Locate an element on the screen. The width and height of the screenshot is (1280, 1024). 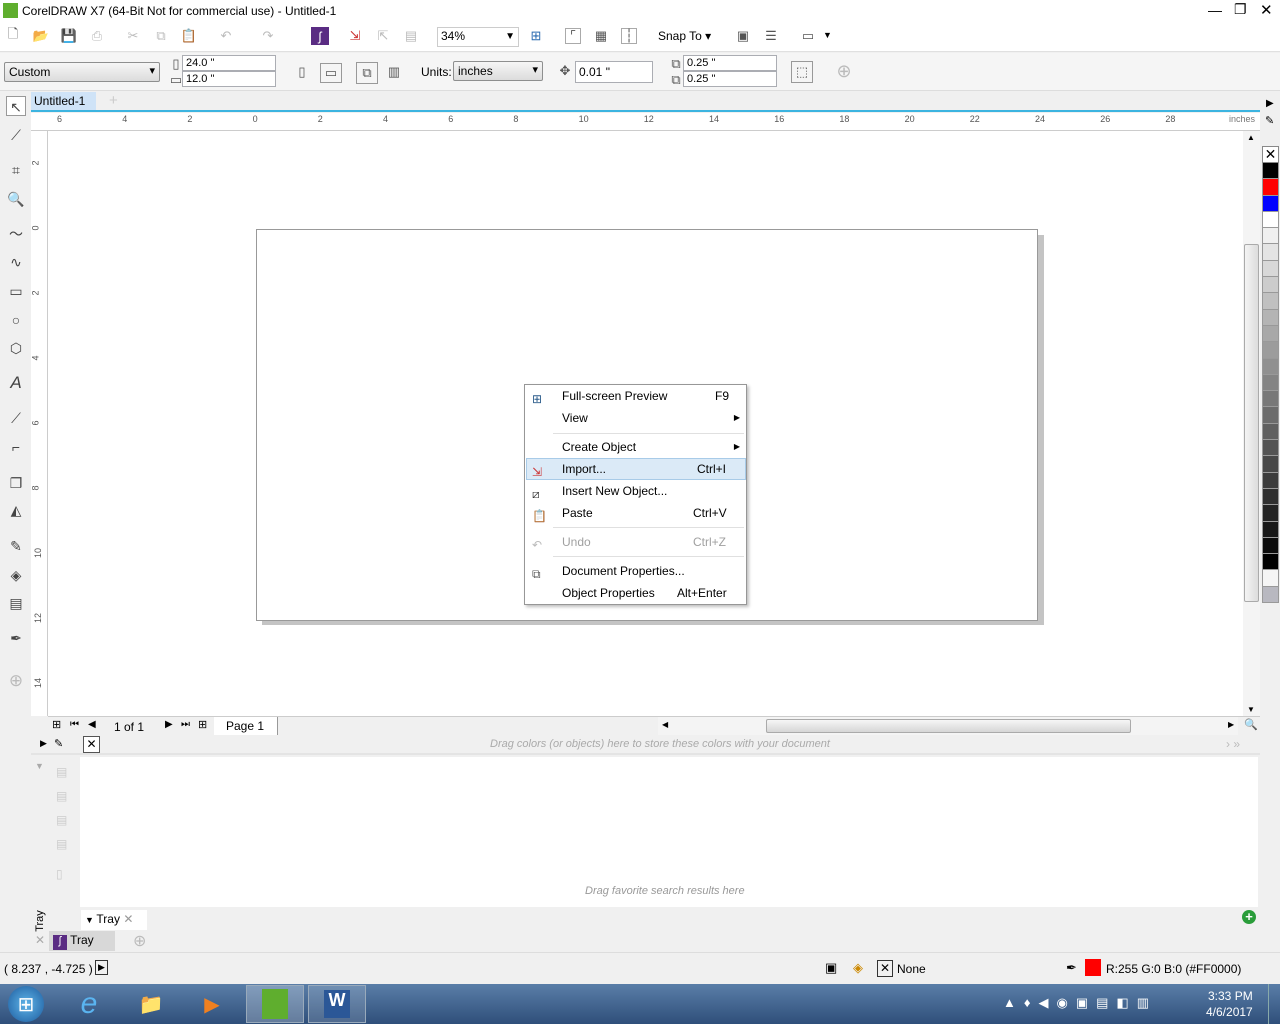
palette-eyedropper-icon: ✎ is located at coordinates (1269, 120).